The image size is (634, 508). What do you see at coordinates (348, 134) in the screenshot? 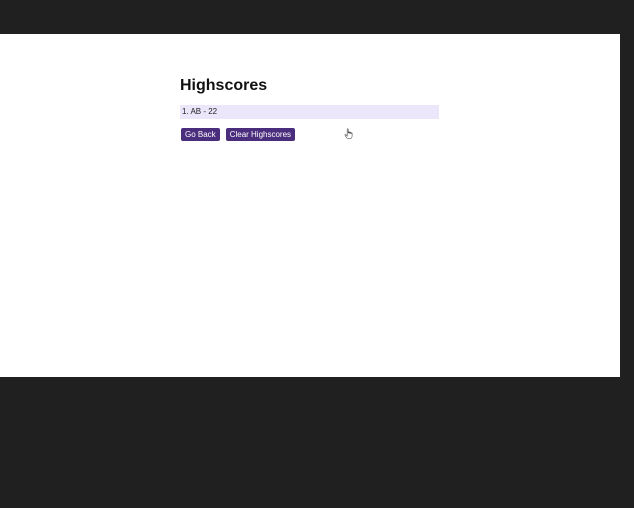
I see `hand-pointer-icon` at bounding box center [348, 134].